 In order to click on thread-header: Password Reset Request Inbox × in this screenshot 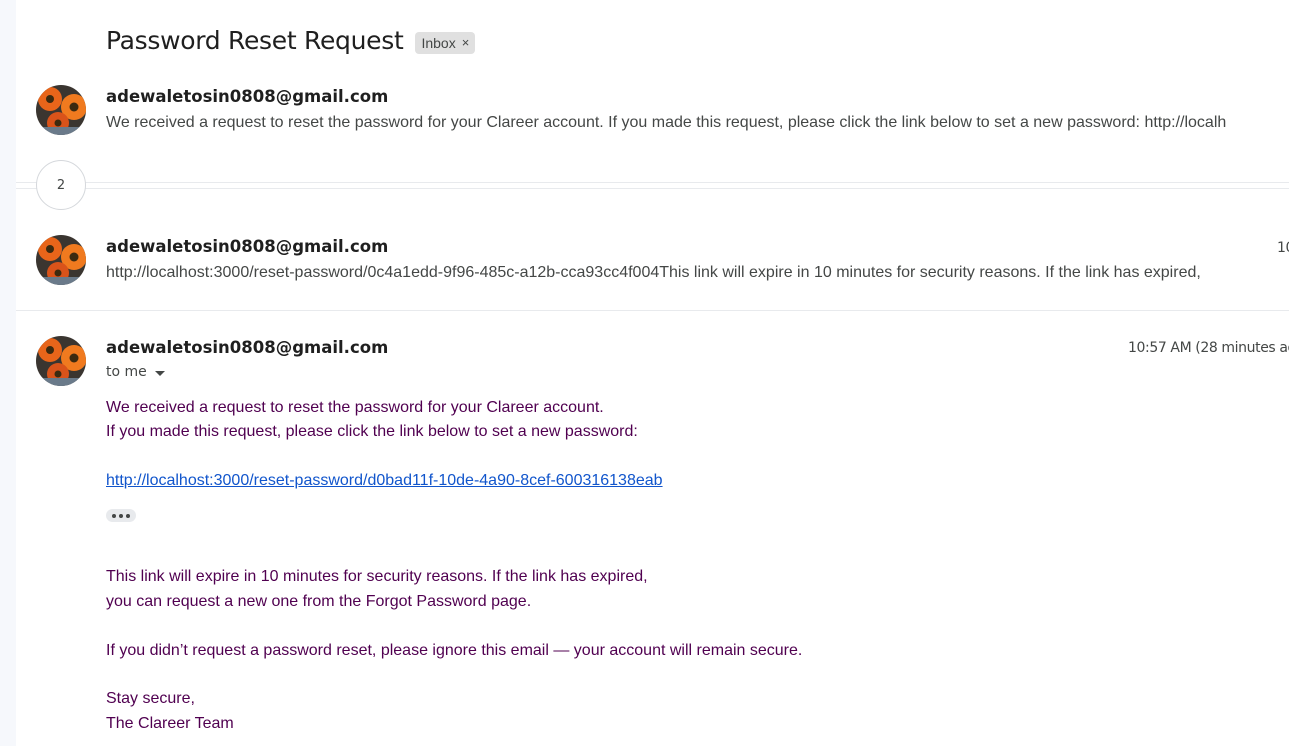, I will do `click(291, 40)`.